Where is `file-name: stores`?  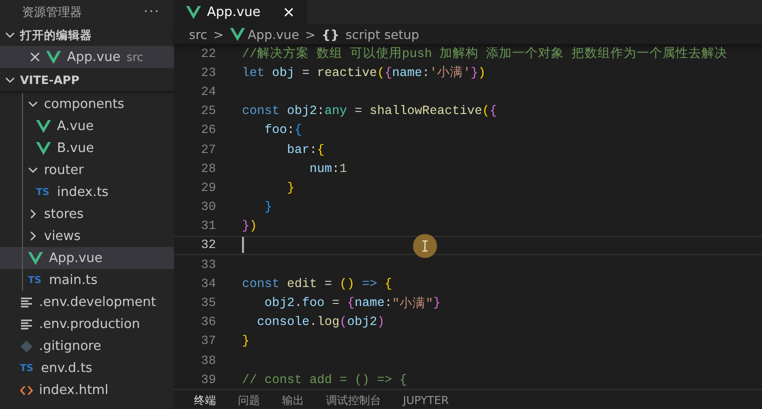
file-name: stores is located at coordinates (64, 214).